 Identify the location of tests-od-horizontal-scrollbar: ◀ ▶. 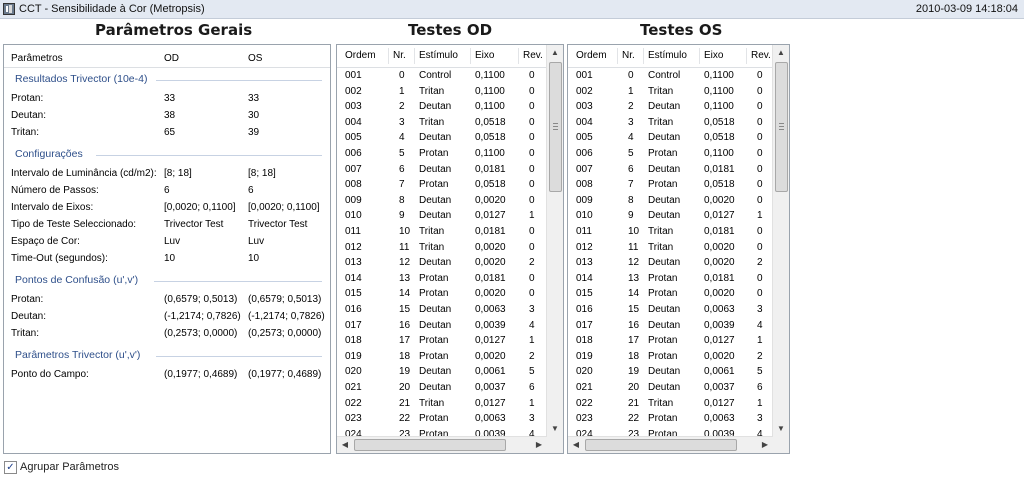
(442, 444).